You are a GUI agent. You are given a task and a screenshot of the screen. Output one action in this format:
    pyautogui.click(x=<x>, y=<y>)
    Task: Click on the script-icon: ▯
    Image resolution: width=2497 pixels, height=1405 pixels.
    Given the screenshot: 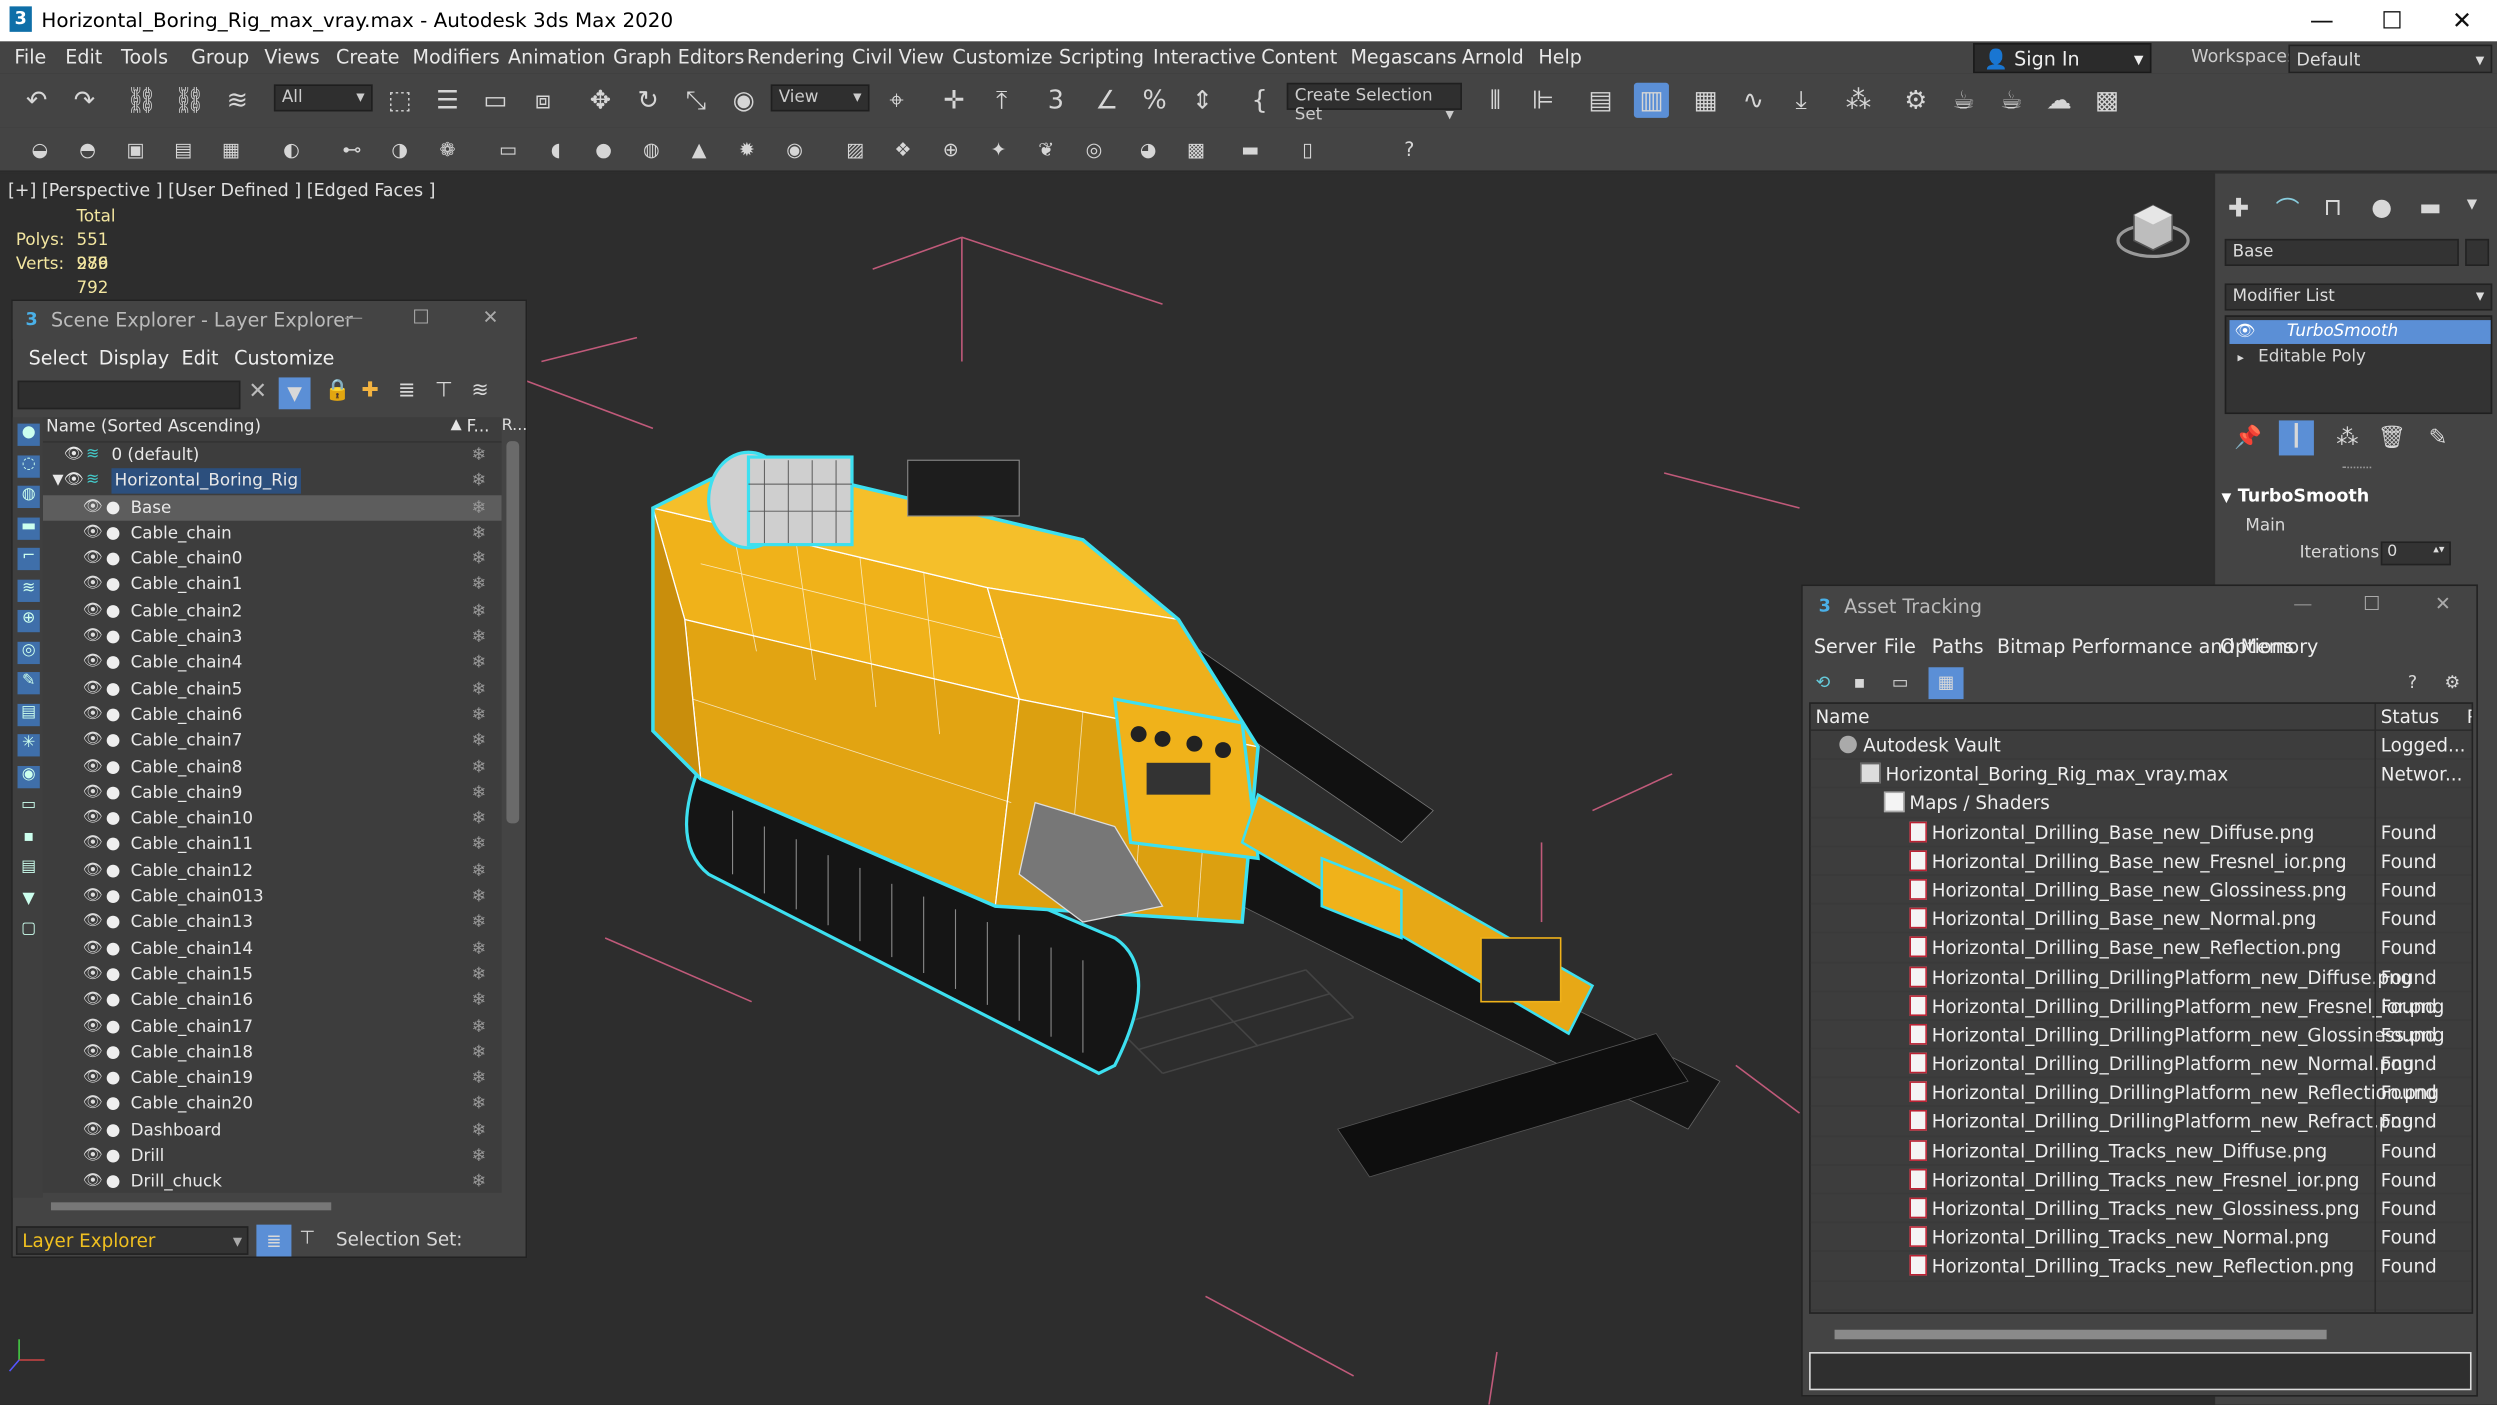 What is the action you would take?
    pyautogui.click(x=1307, y=149)
    